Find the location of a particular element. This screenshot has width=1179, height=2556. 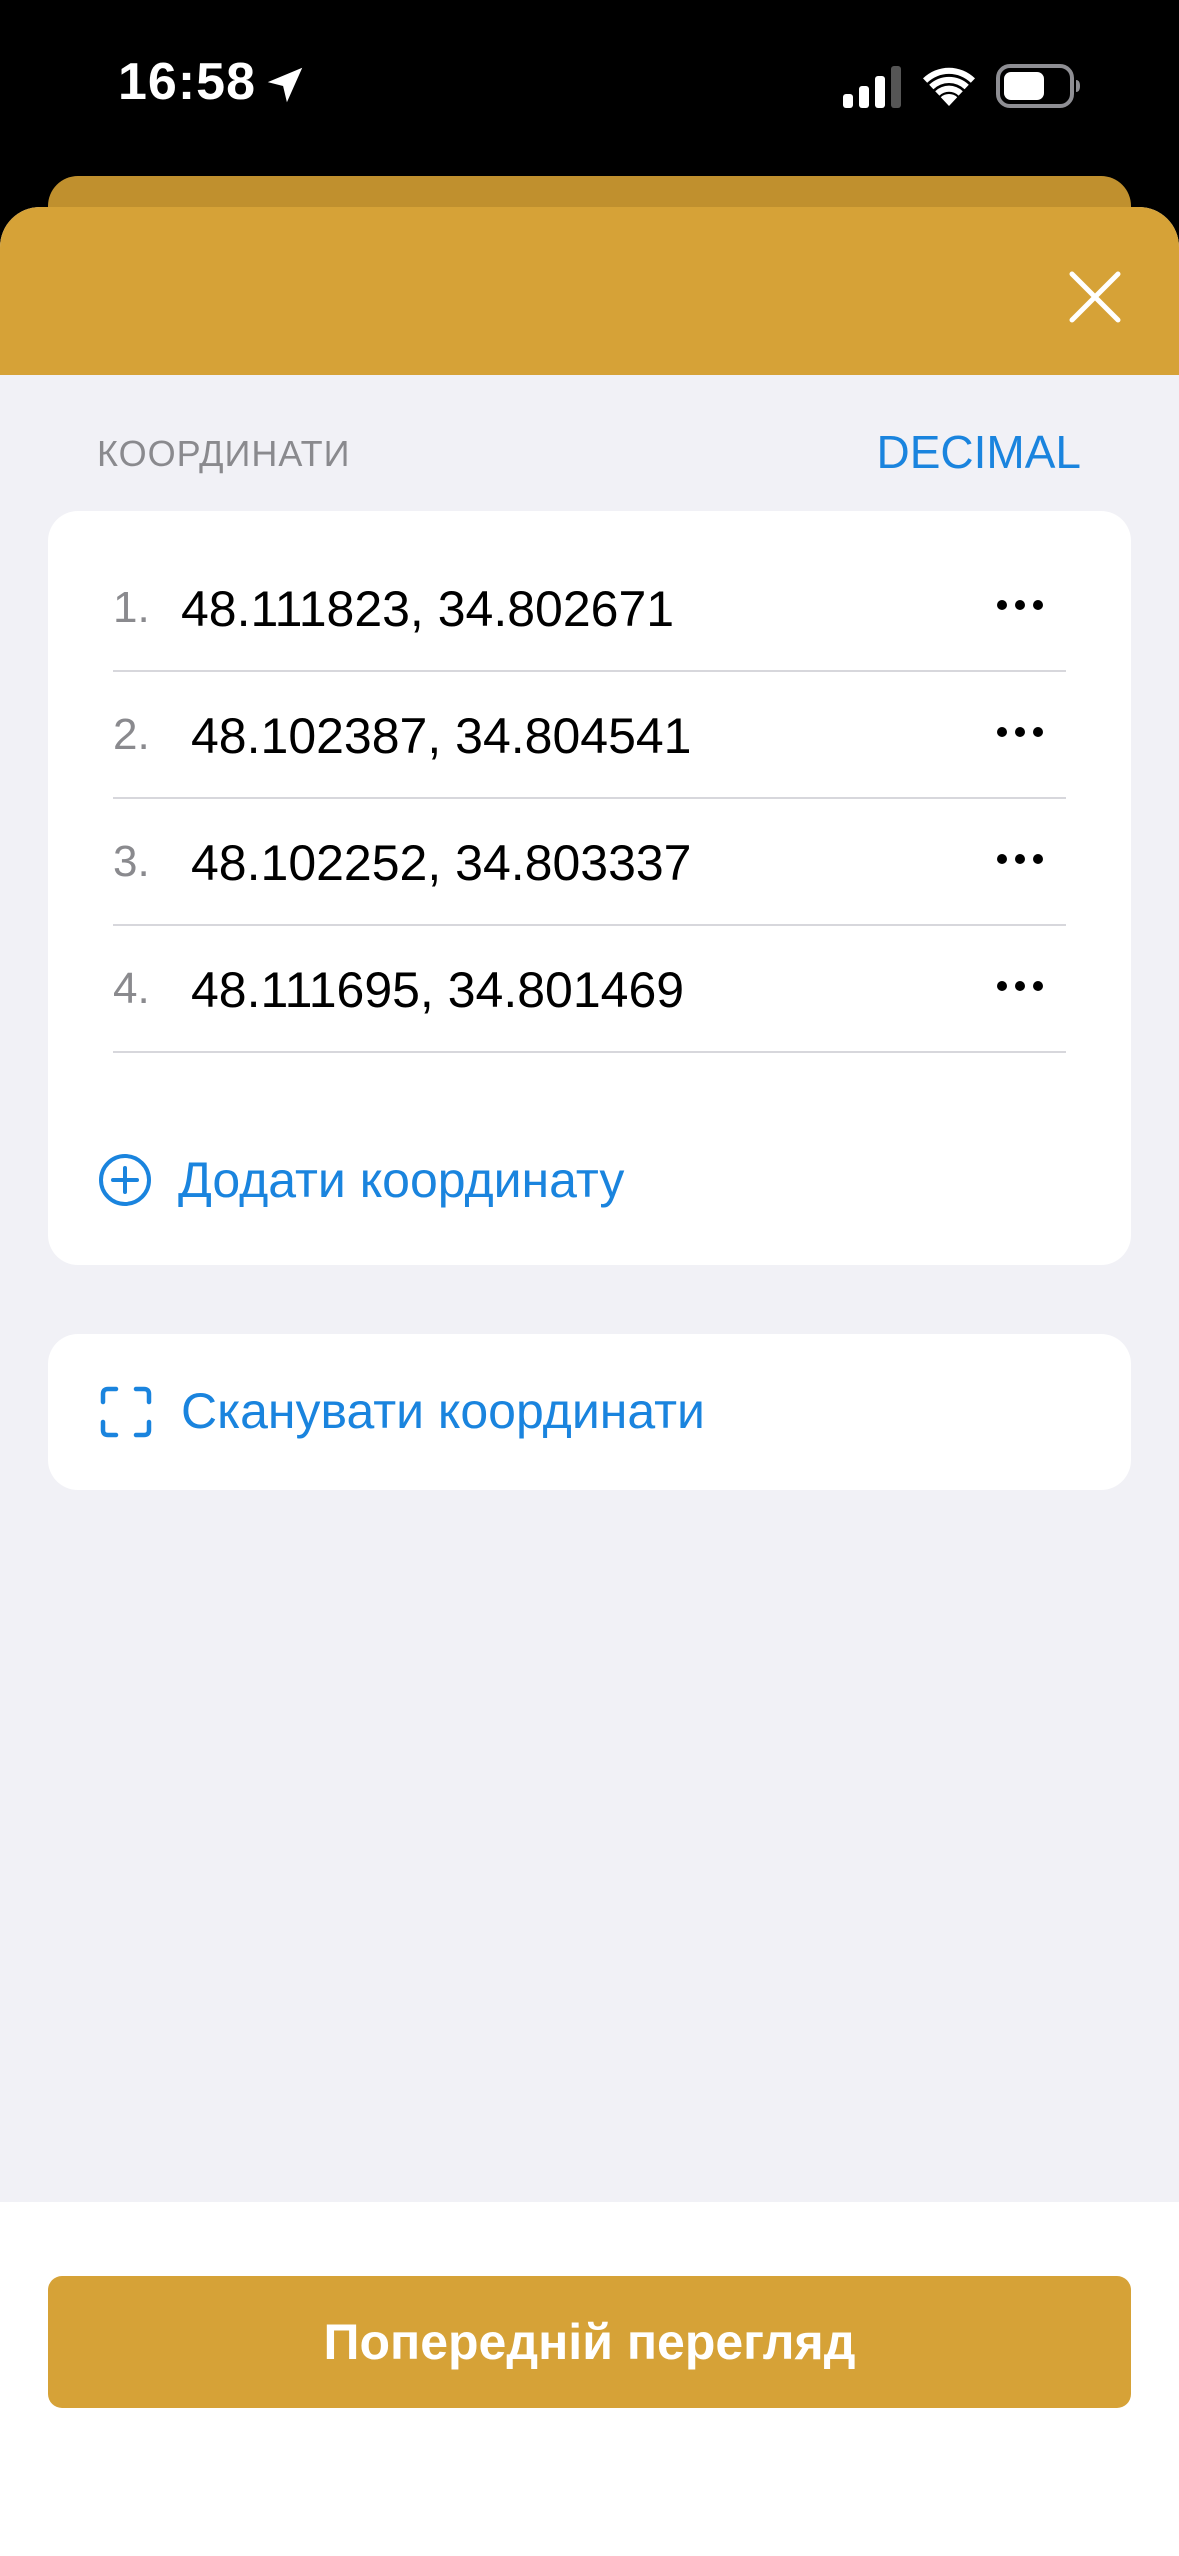

cellular-signal-icon is located at coordinates (872, 87).